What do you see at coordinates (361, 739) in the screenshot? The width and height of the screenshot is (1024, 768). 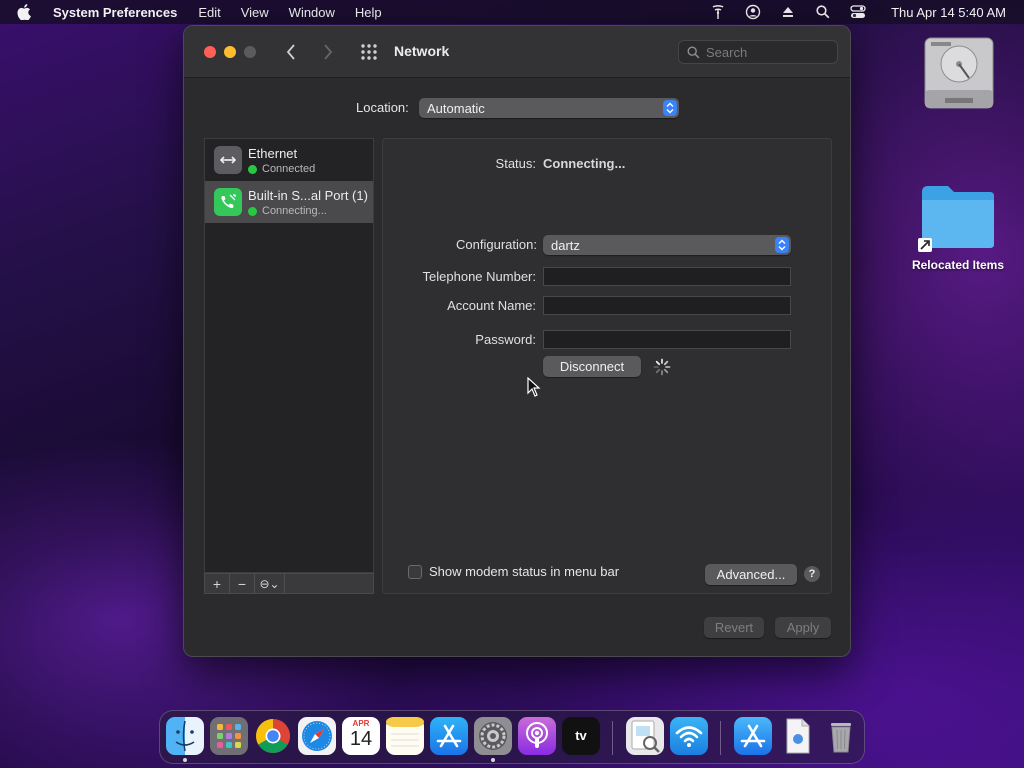 I see `calendar-day: 14` at bounding box center [361, 739].